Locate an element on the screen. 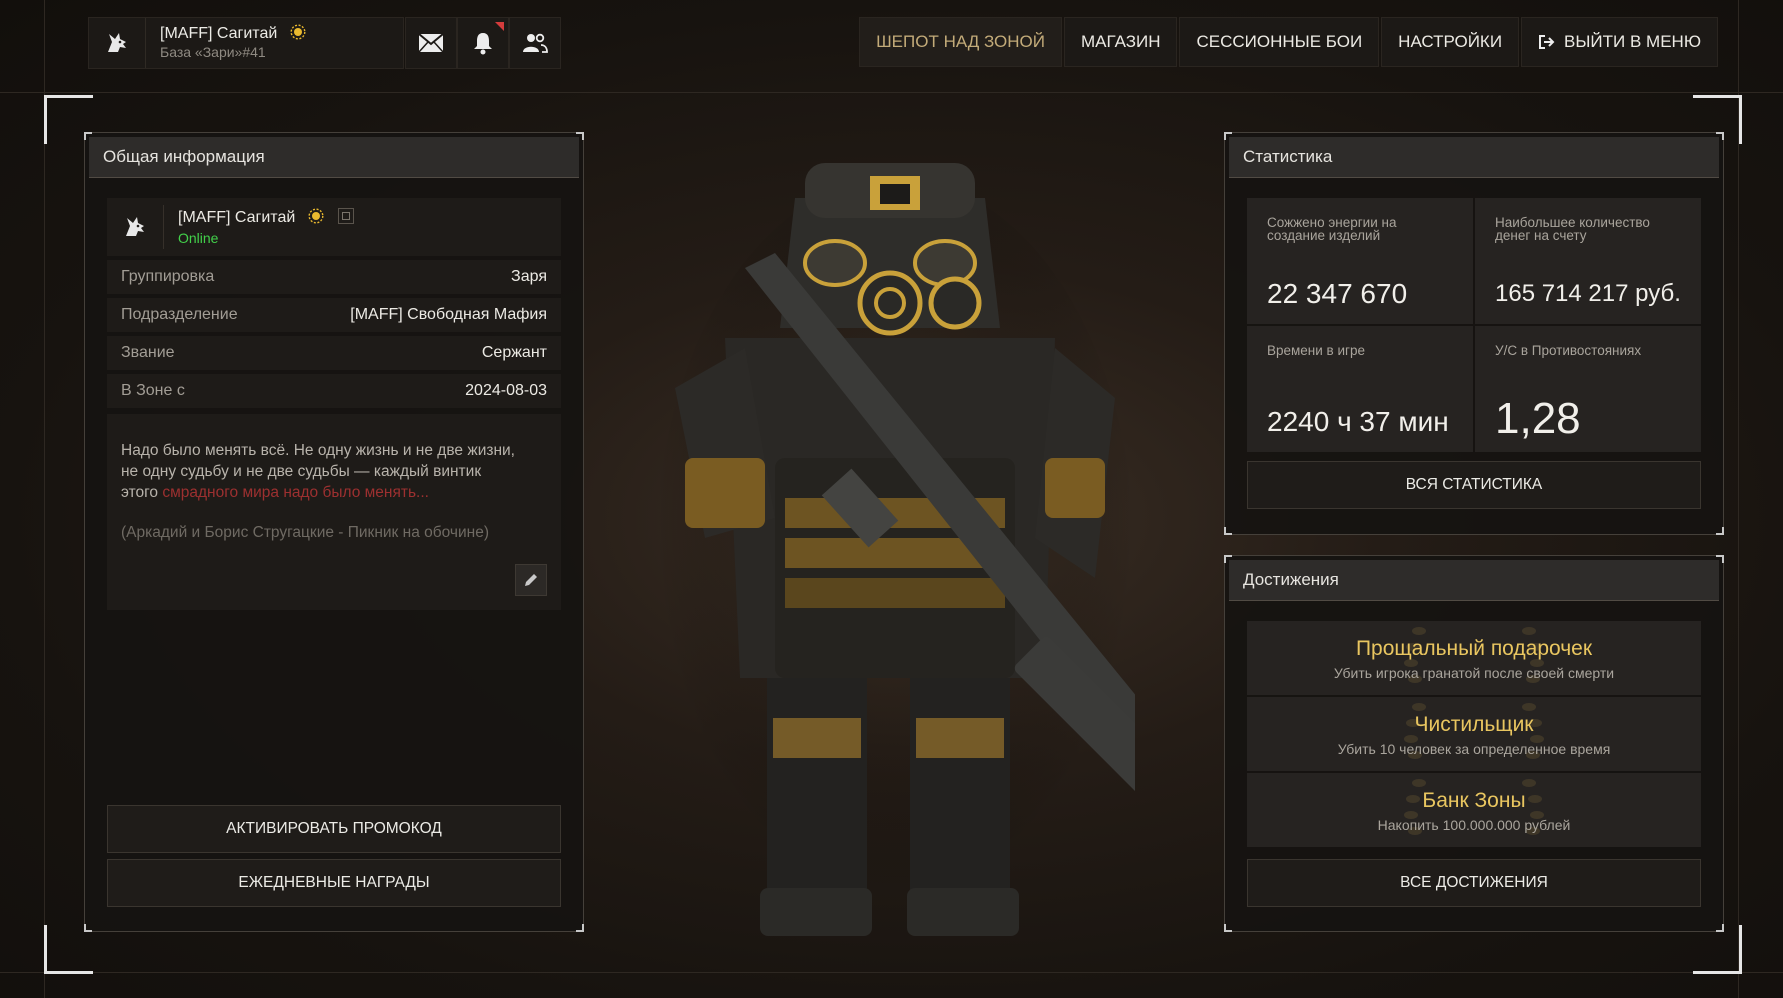 The height and width of the screenshot is (998, 1783). notification-badge is located at coordinates (499, 26).